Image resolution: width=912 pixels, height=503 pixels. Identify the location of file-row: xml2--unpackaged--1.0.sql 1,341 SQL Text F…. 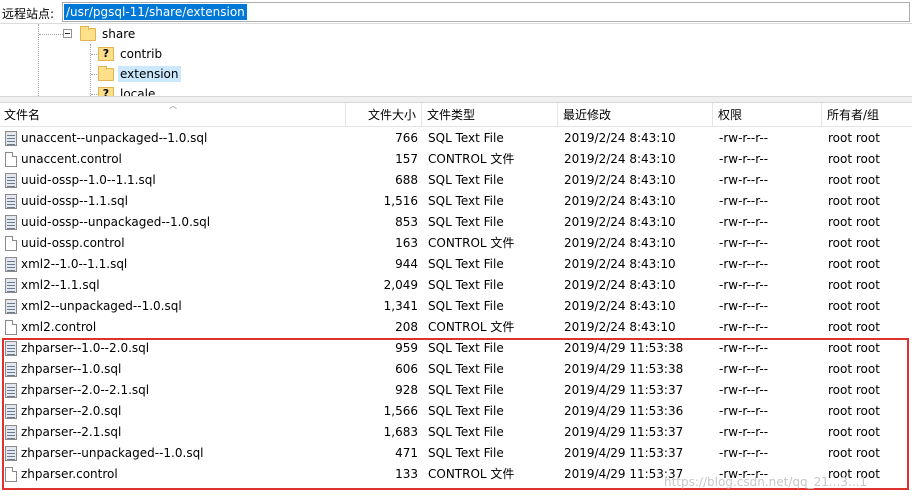
(456, 306).